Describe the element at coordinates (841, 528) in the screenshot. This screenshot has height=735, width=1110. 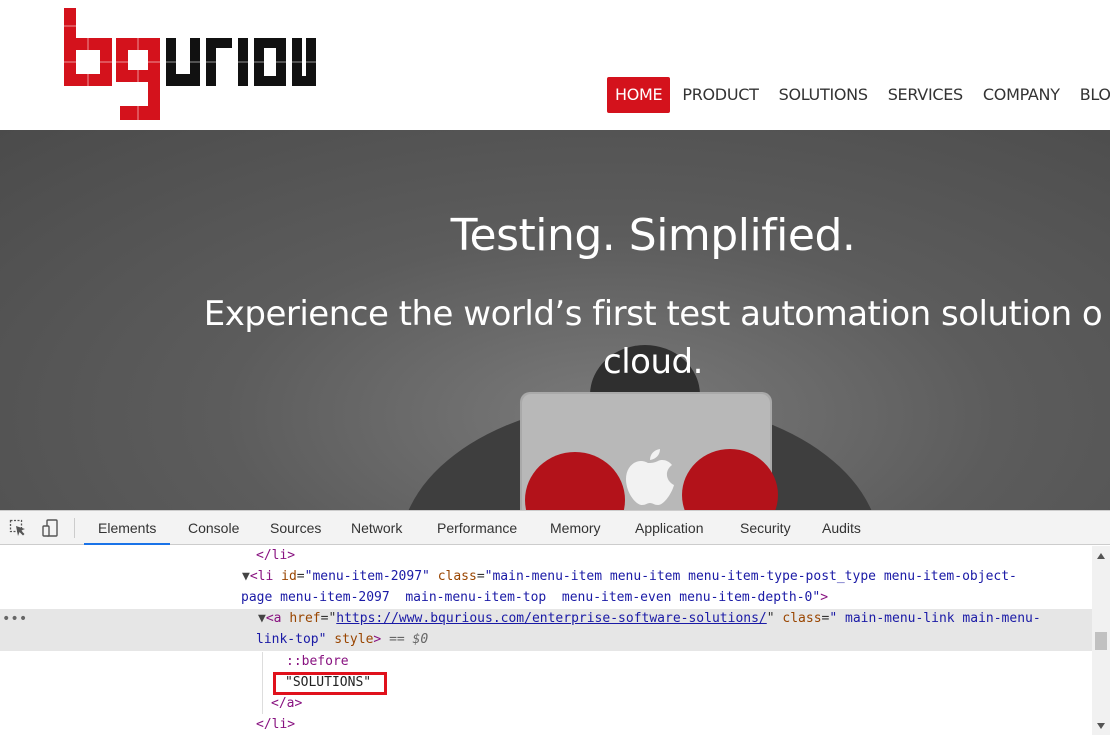
I see `tab-audits: Audits` at that location.